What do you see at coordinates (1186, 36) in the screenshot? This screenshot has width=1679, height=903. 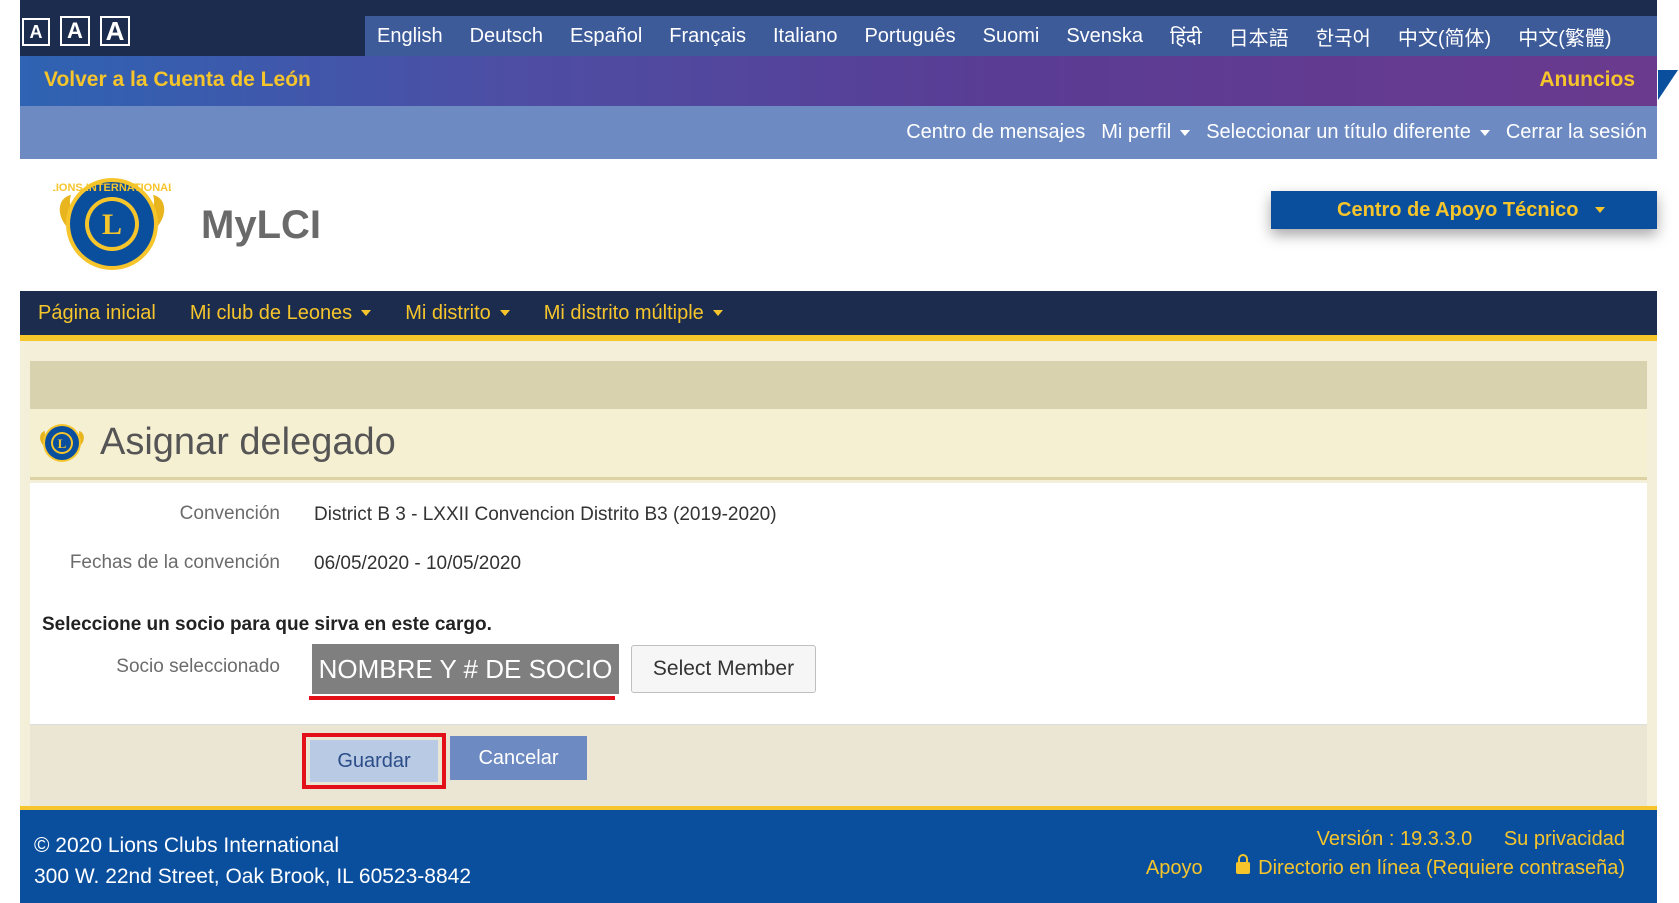 I see `language-link: हिंदी` at bounding box center [1186, 36].